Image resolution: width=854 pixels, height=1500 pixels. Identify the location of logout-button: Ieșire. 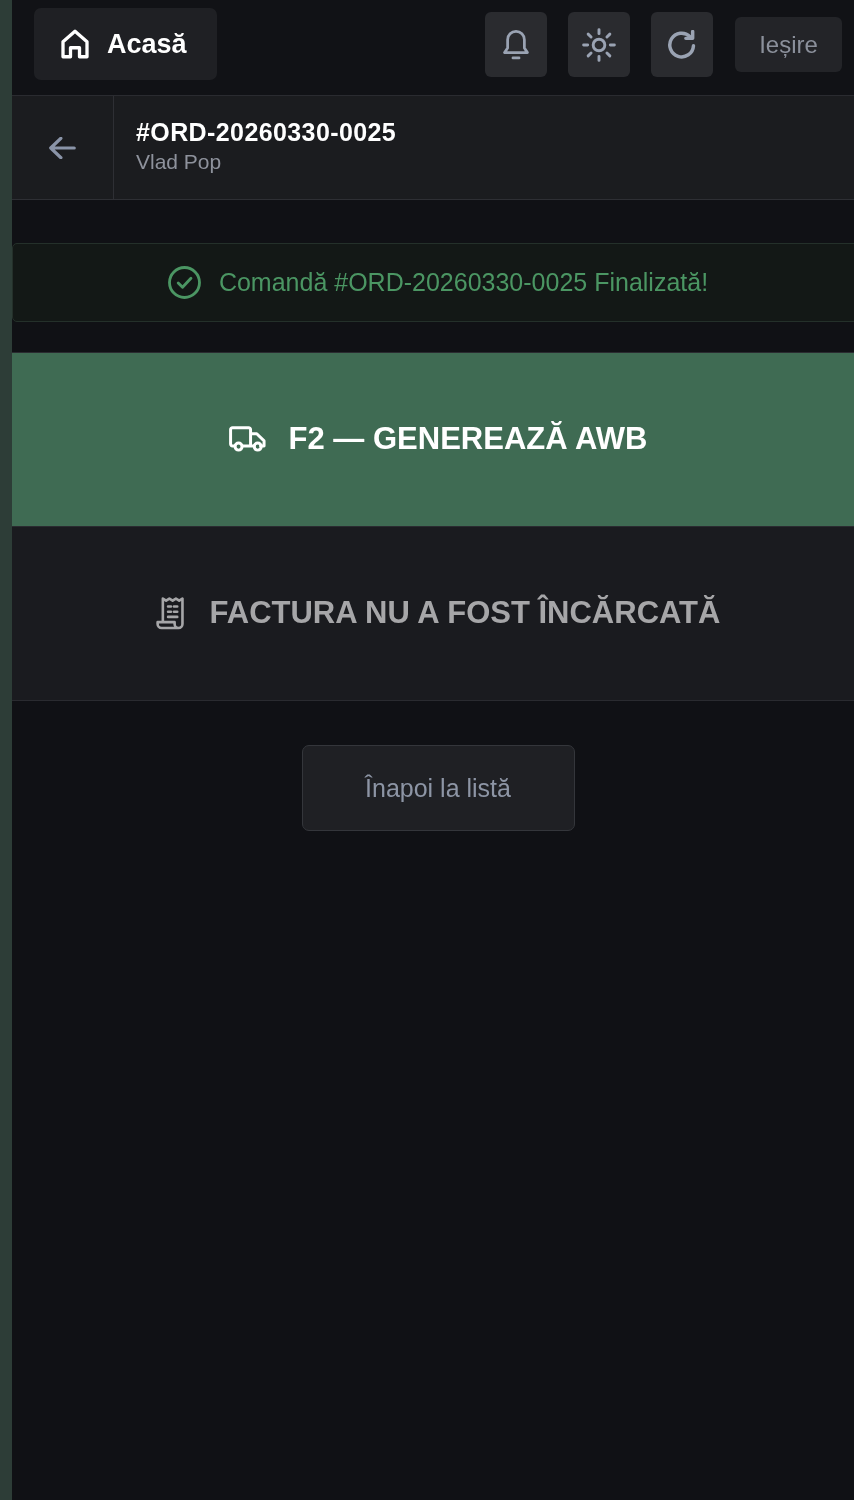
(788, 44).